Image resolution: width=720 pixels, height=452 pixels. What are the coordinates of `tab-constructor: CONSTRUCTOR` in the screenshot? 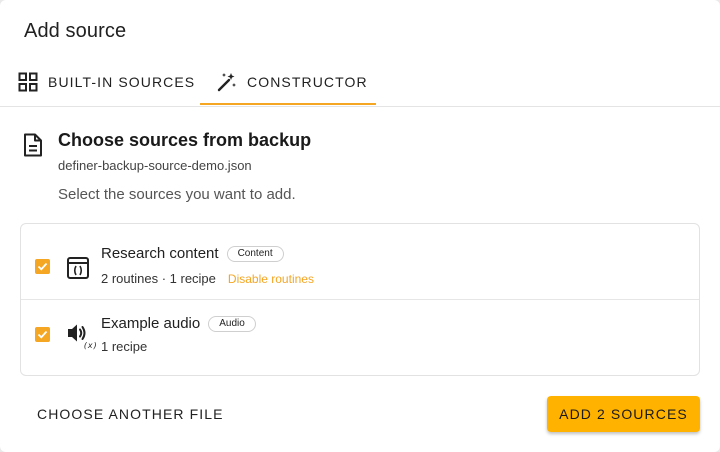 It's located at (288, 82).